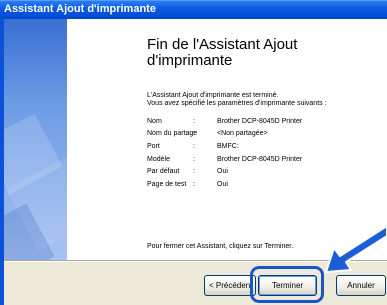 This screenshot has height=305, width=387. Describe the element at coordinates (190, 60) in the screenshot. I see `page-title-line: d'imprimante` at that location.